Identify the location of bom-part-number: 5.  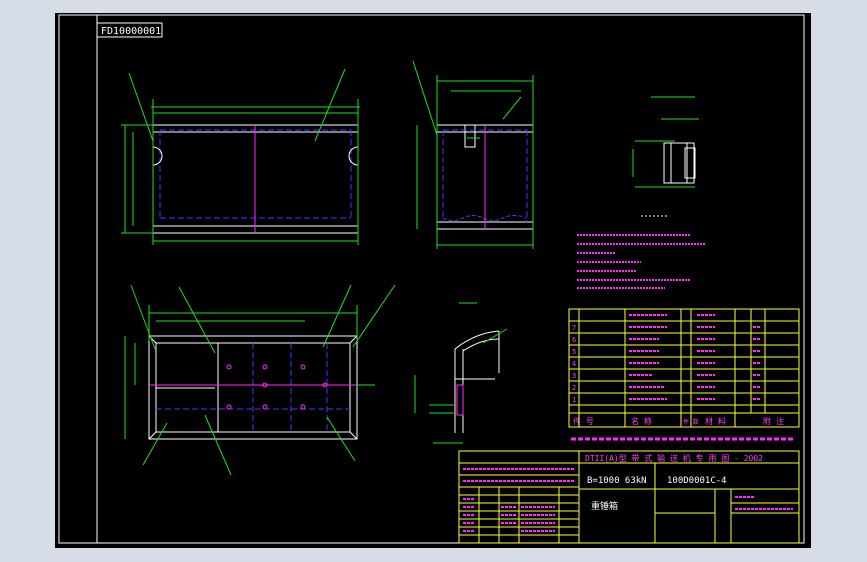
(574, 352).